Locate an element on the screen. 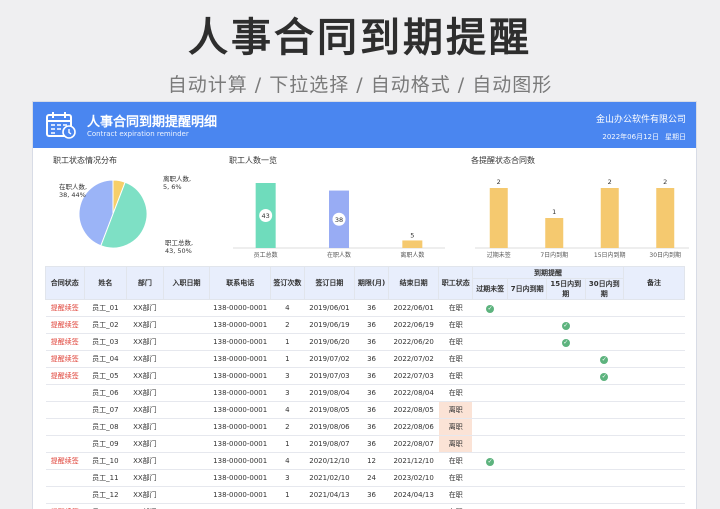 This screenshot has height=509, width=720. cell-sign-date: 2019/07/03 is located at coordinates (329, 376).